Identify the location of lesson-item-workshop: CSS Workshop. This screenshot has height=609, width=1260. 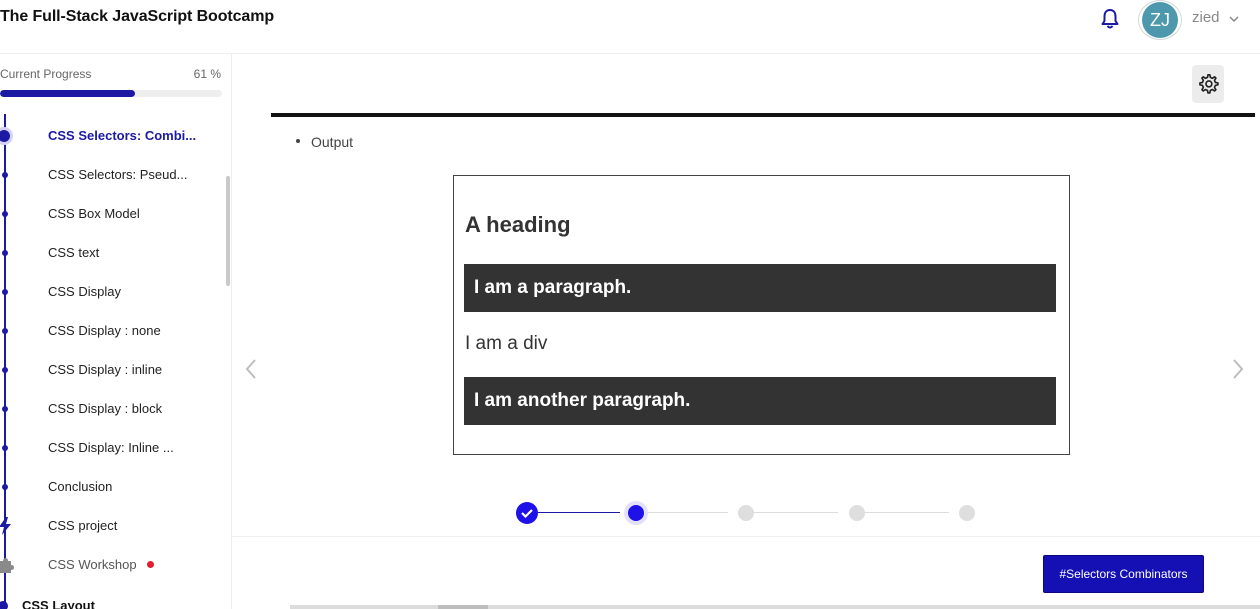
(113, 566).